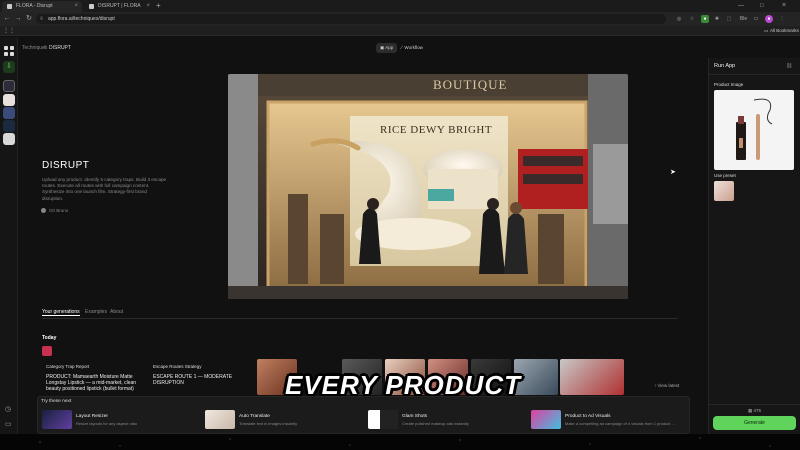  Describe the element at coordinates (784, 6) in the screenshot. I see `close-window-icon: ×` at that location.